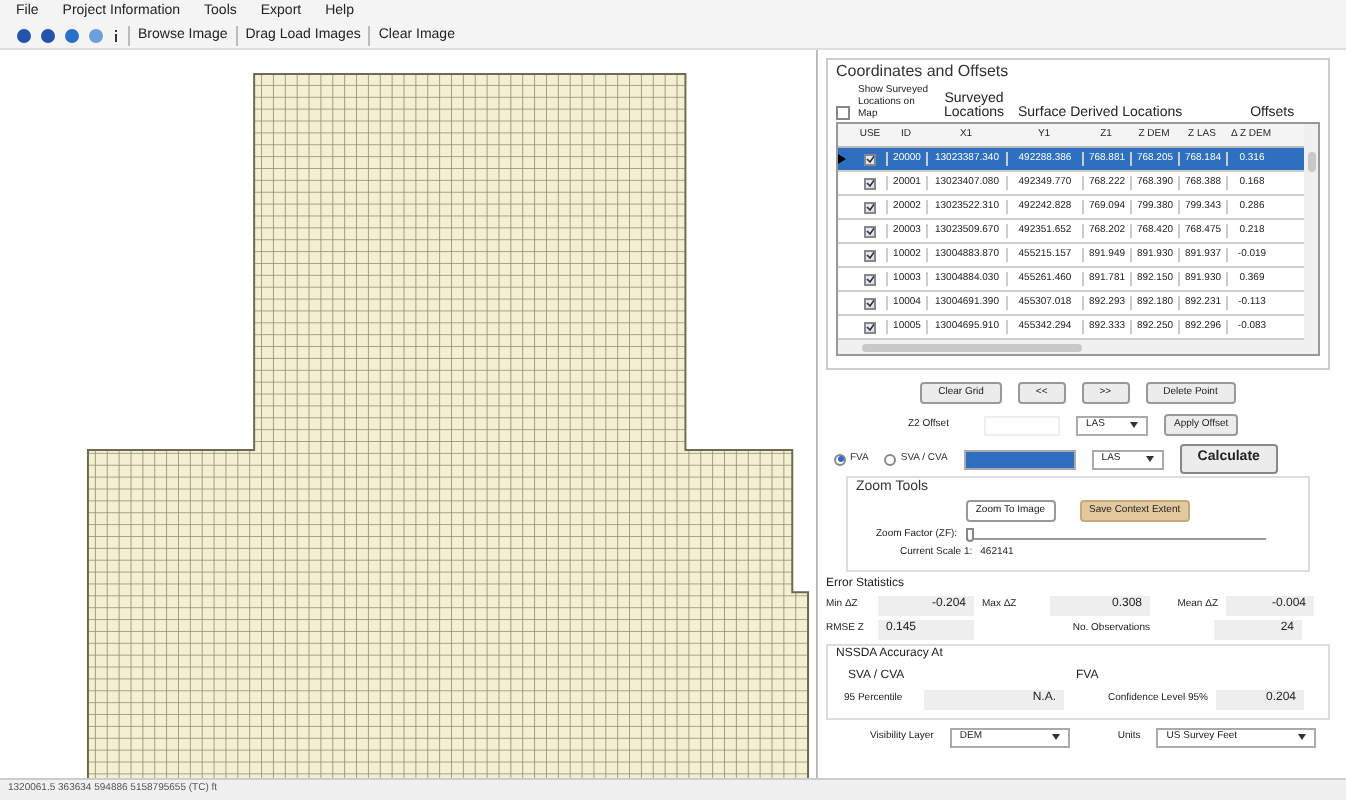  Describe the element at coordinates (1115, 534) in the screenshot. I see `slider` at that location.